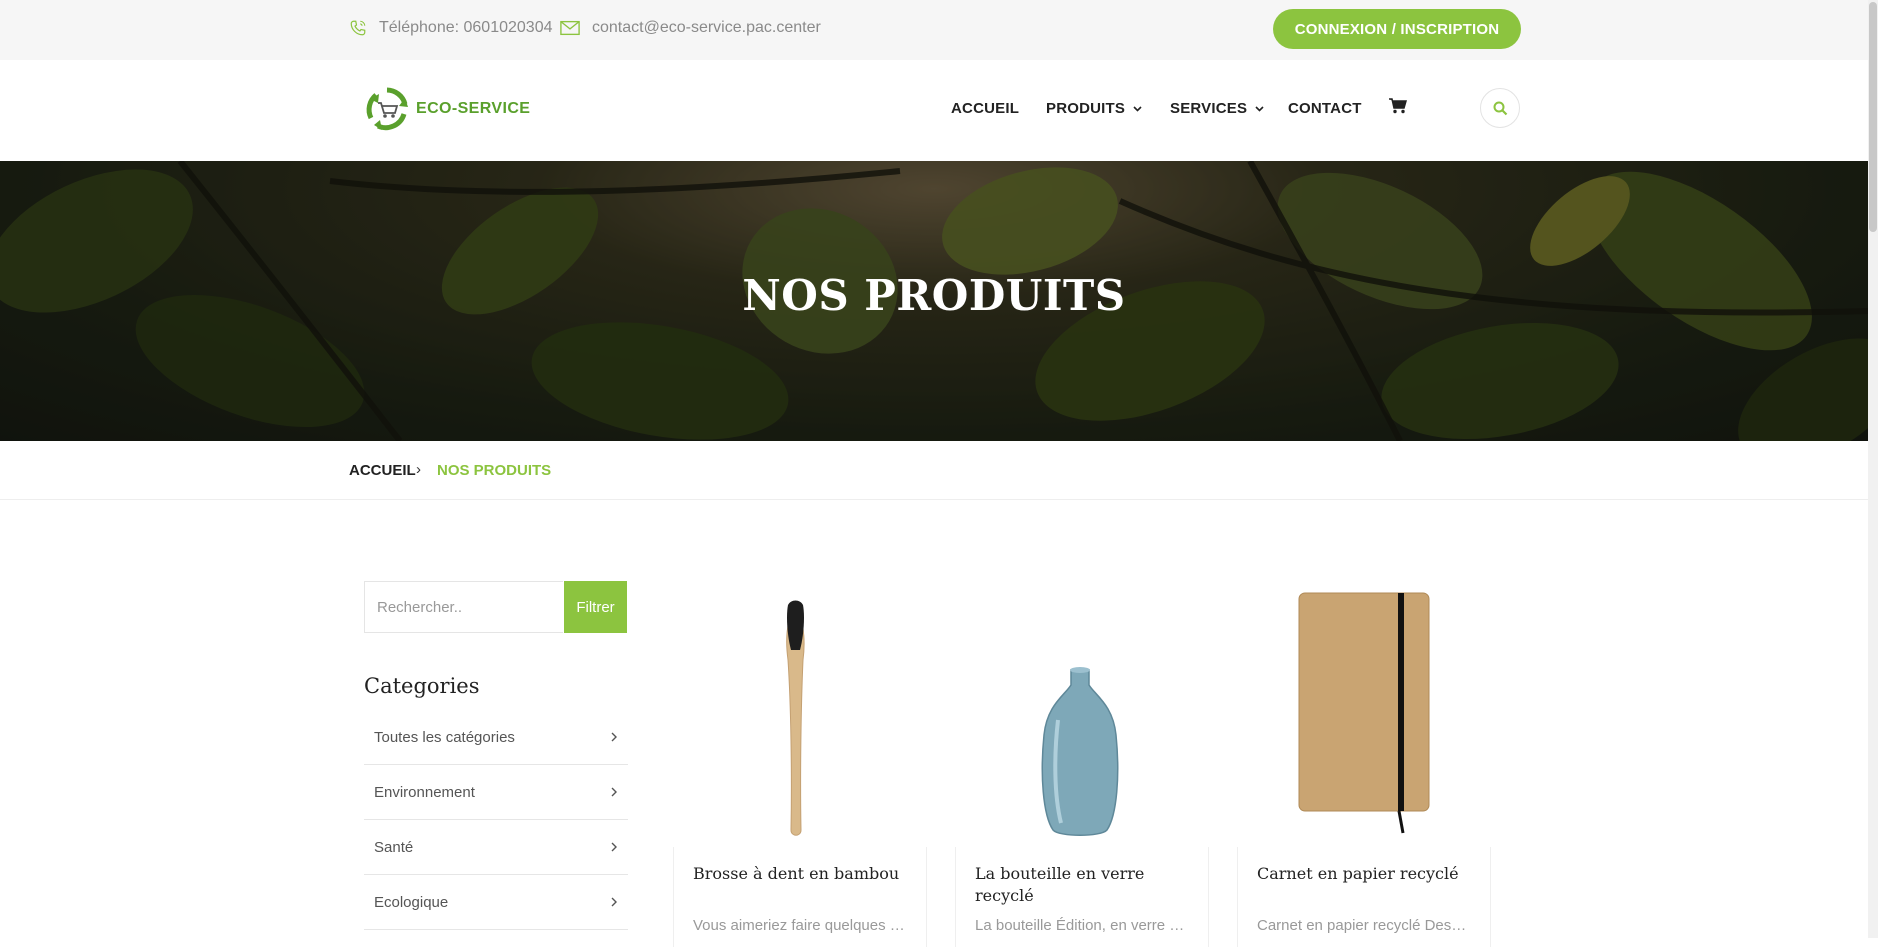  Describe the element at coordinates (803, 874) in the screenshot. I see `product-title: Brosse à dent en bambou` at that location.